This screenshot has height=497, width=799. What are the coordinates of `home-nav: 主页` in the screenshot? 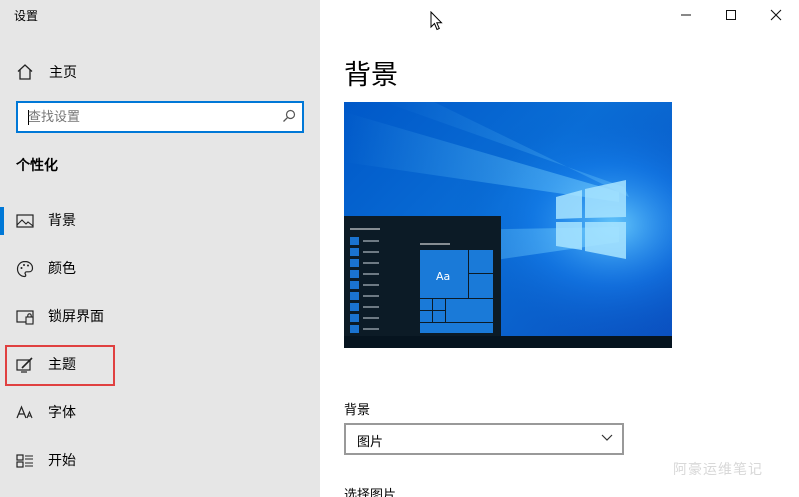 It's located at (46, 72).